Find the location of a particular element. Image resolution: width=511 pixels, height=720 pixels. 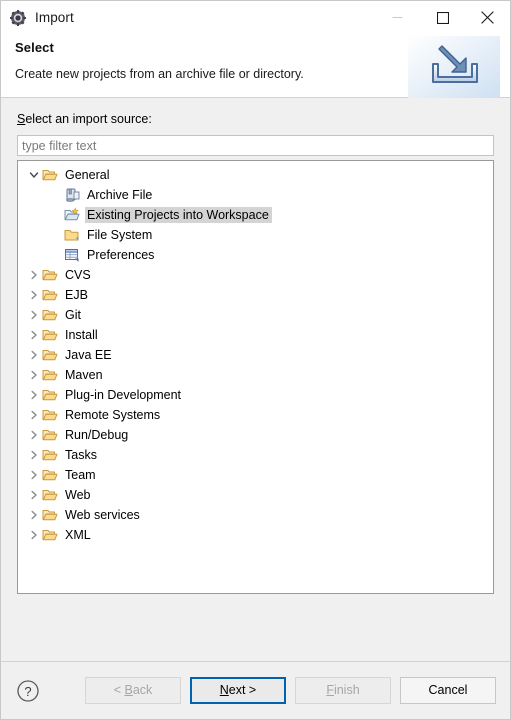

import-arrow-icon is located at coordinates (454, 67).